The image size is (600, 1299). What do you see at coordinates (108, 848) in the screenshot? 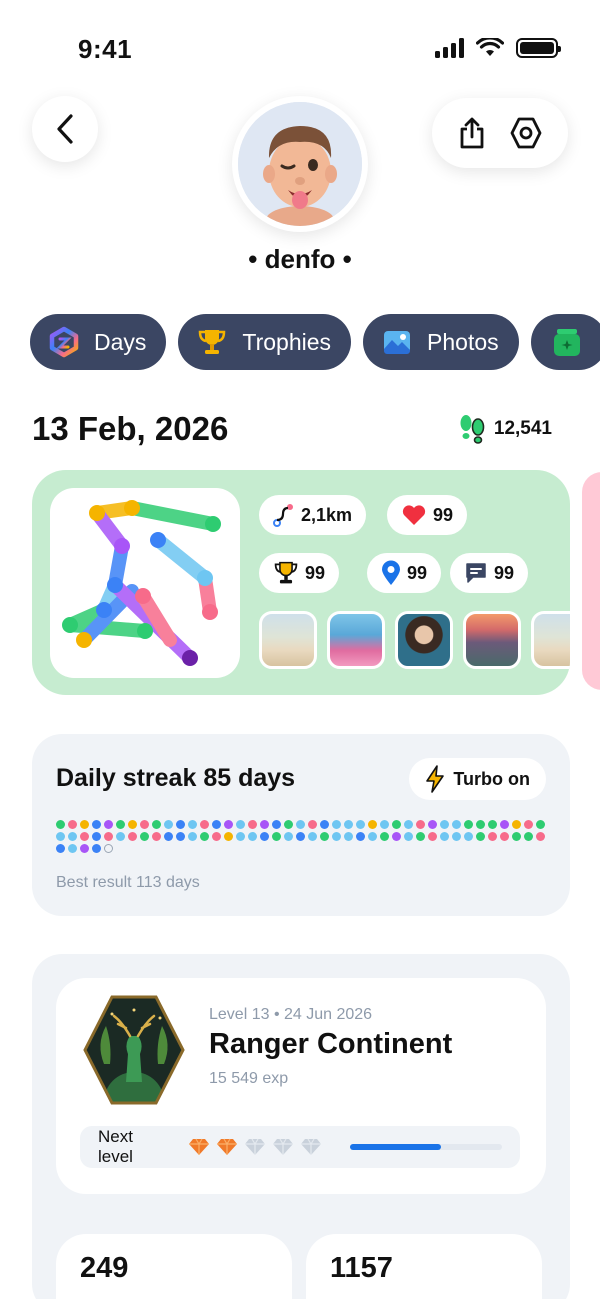
I see `streak-dot-empty` at bounding box center [108, 848].